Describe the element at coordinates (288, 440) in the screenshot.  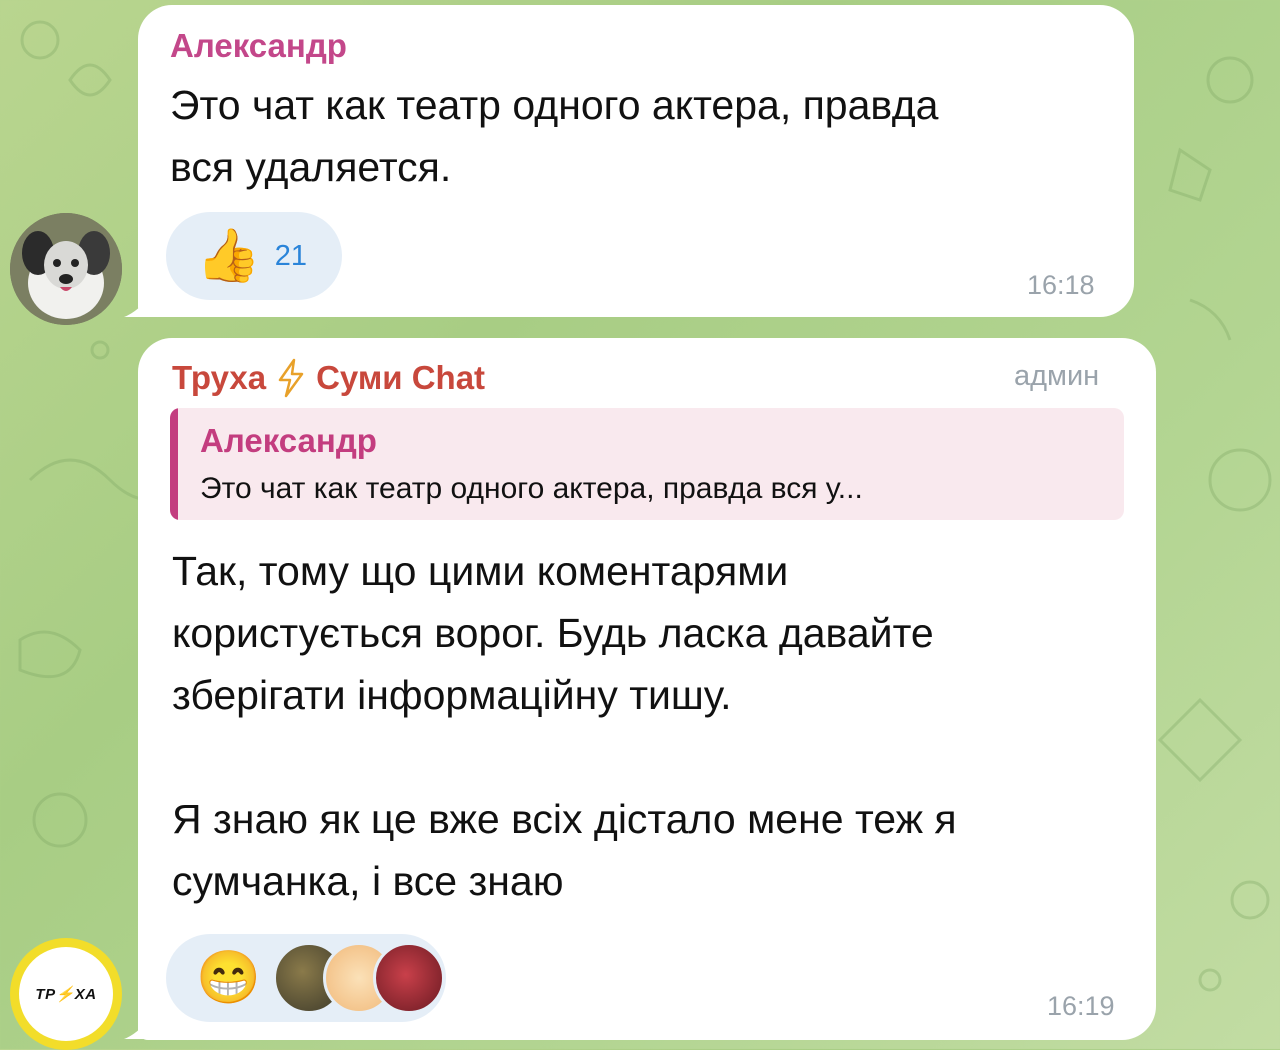
I see `quote-sender: Александр` at that location.